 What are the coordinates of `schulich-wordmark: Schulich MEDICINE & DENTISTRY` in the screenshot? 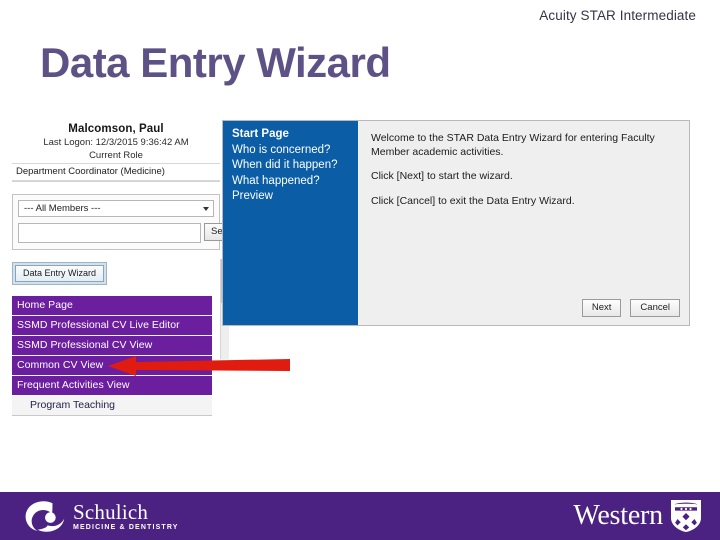 It's located at (126, 516).